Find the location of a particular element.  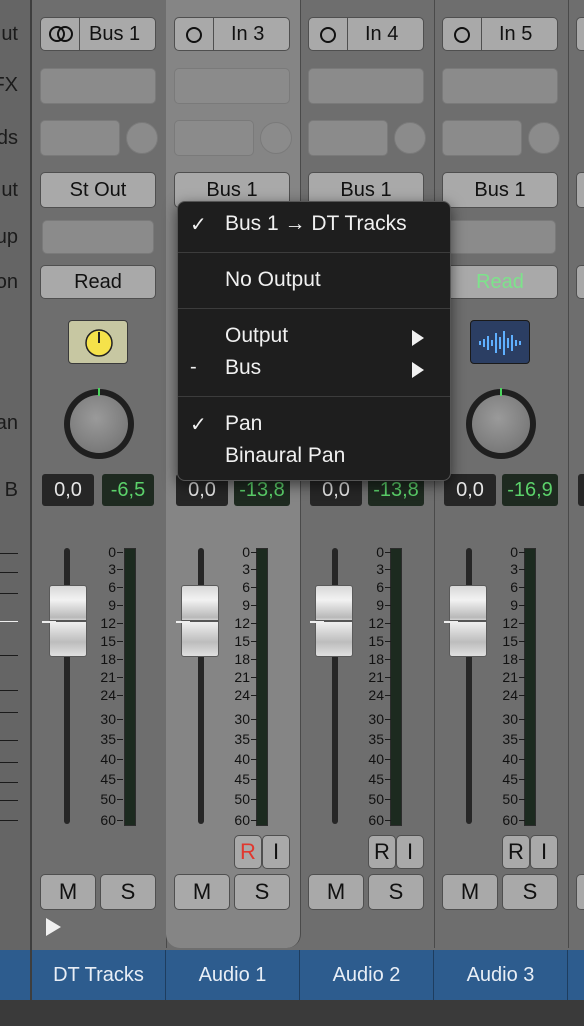

scale-label: 45 is located at coordinates (376, 779).